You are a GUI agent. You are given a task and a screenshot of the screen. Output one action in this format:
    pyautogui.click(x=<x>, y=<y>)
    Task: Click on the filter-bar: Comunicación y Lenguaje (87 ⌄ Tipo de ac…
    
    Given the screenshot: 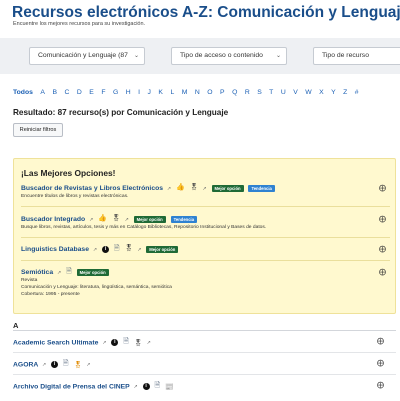 What is the action you would take?
    pyautogui.click(x=200, y=56)
    